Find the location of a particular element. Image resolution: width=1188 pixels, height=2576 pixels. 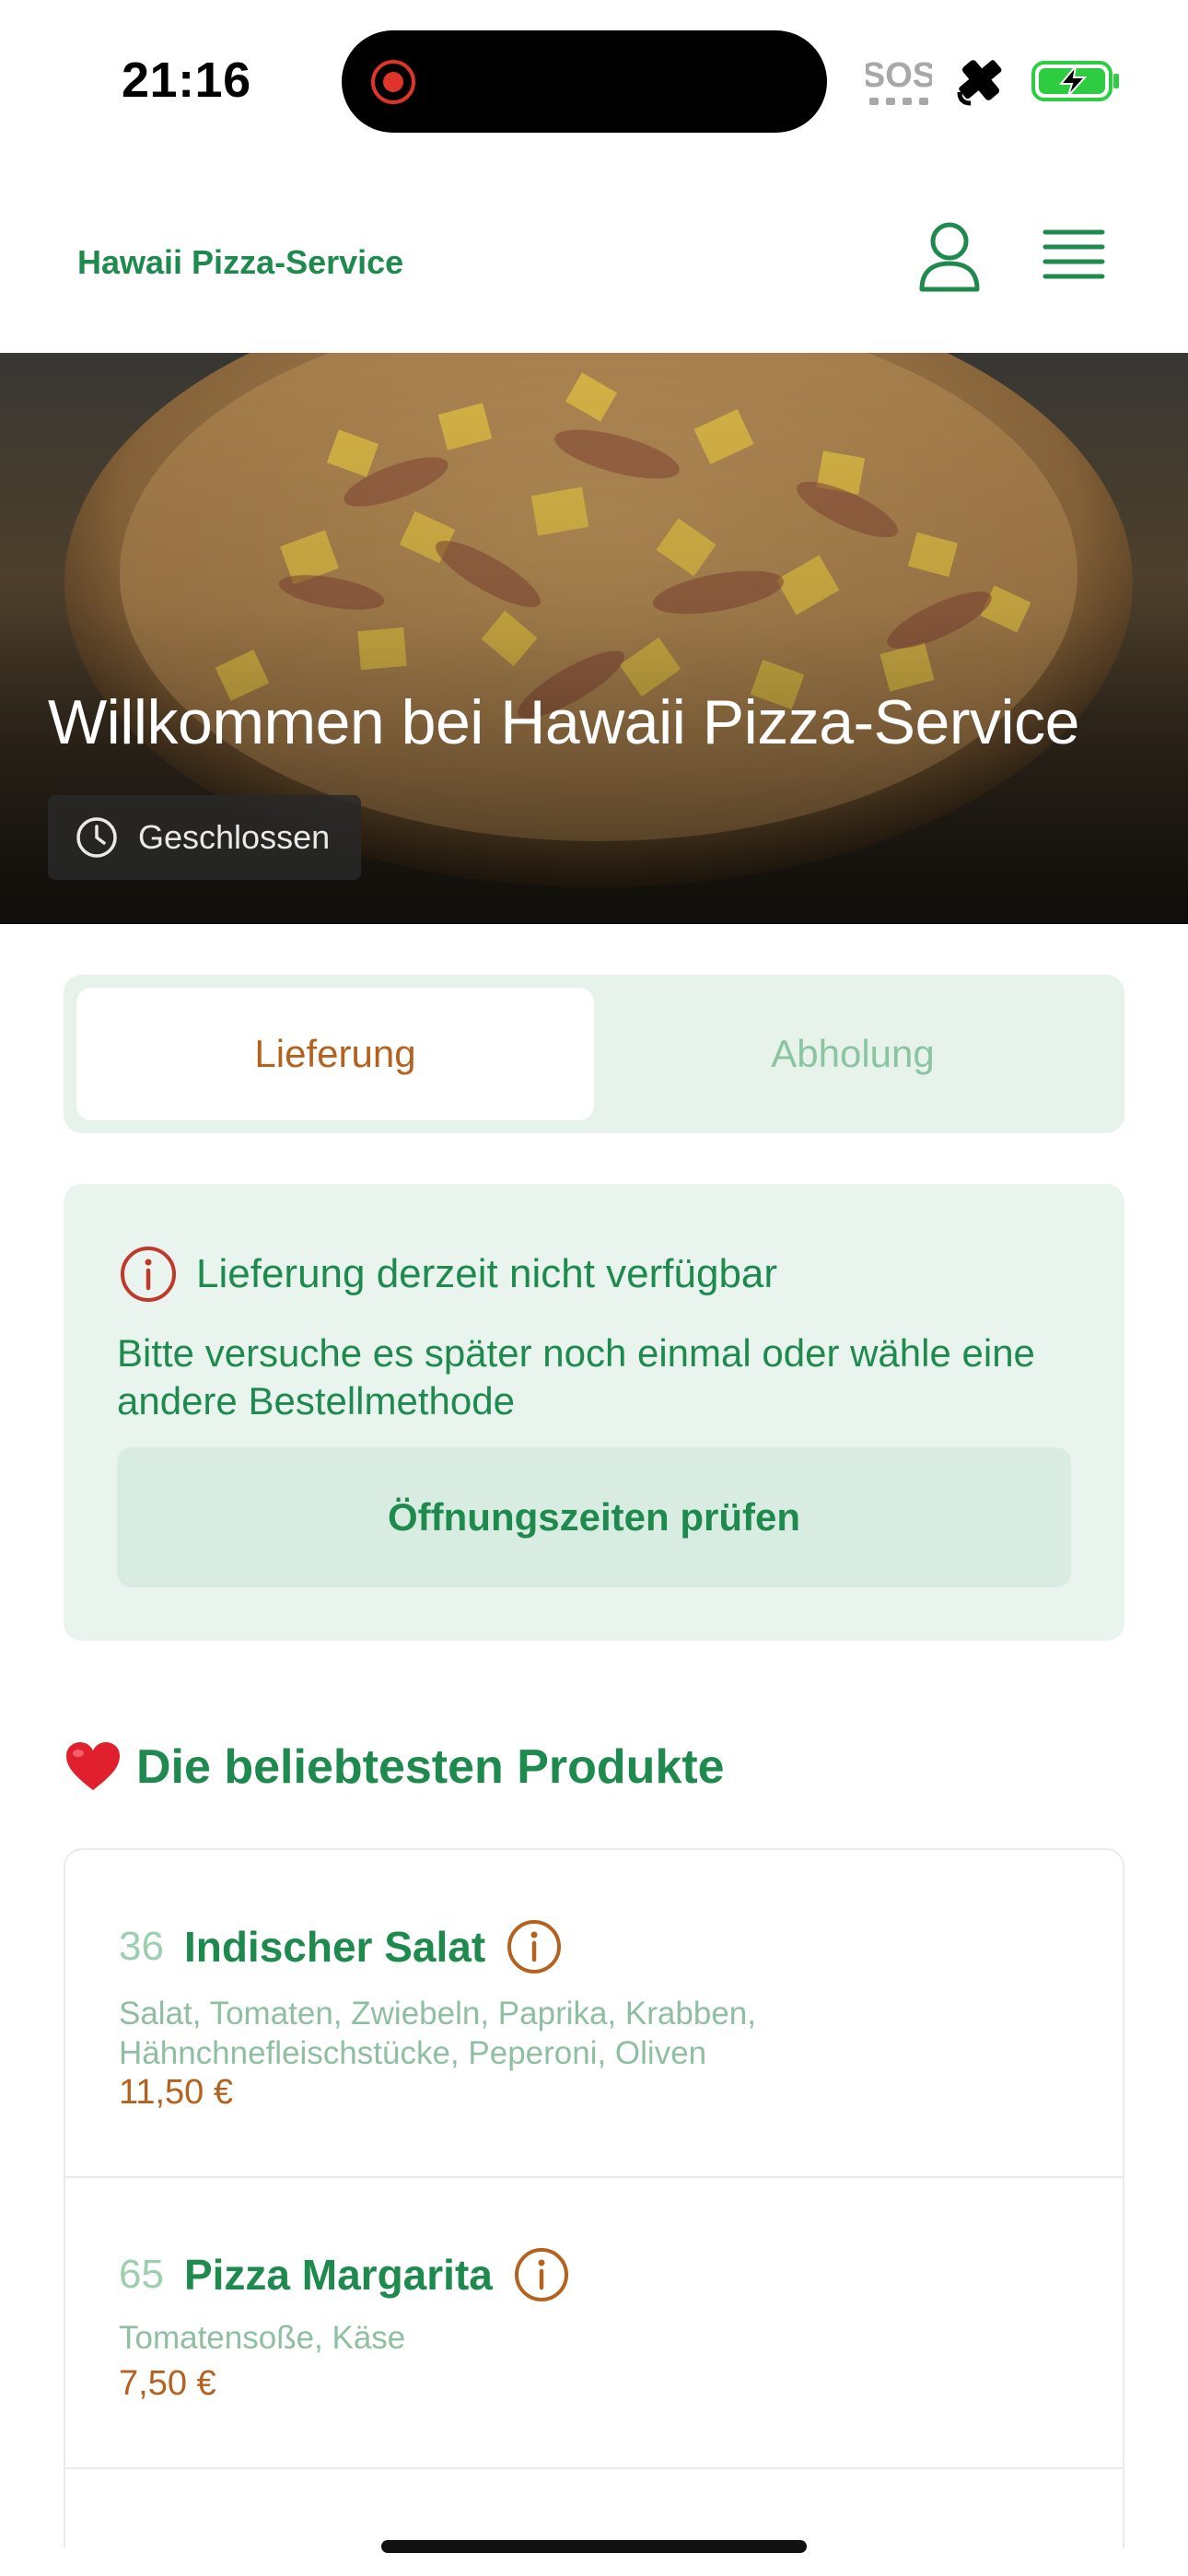

notice-title: Lieferung derzeit nicht verfügbar is located at coordinates (487, 1273).